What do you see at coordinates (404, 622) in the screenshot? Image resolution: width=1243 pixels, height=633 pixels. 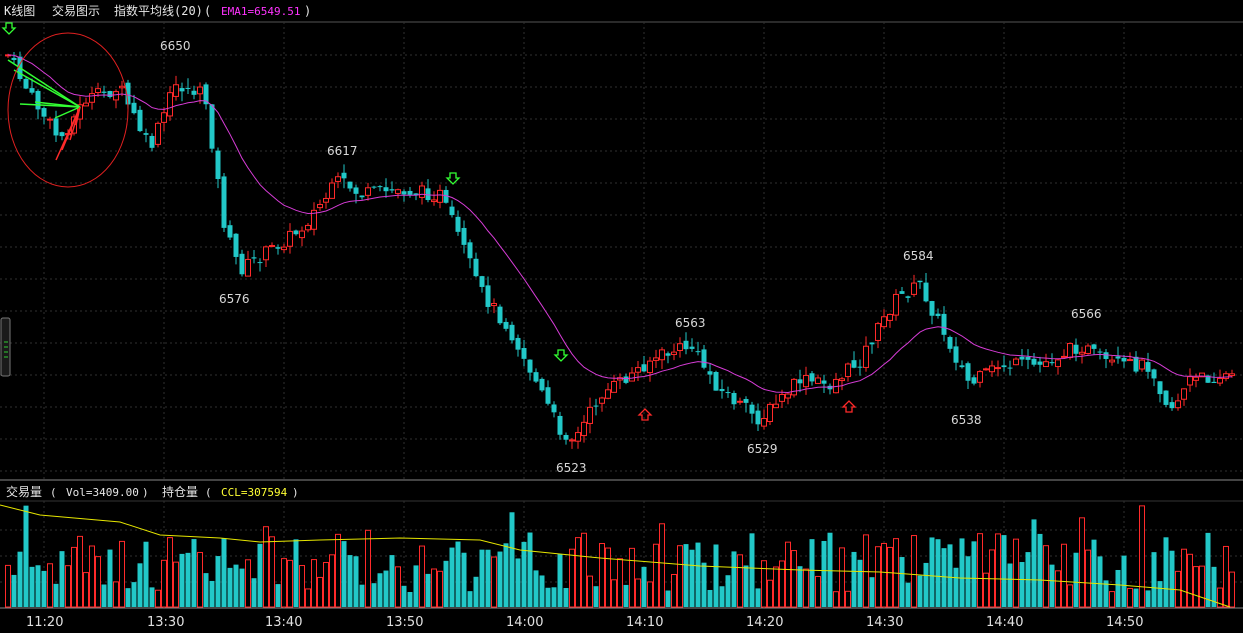 I see `x-tick-label: 13:50` at bounding box center [404, 622].